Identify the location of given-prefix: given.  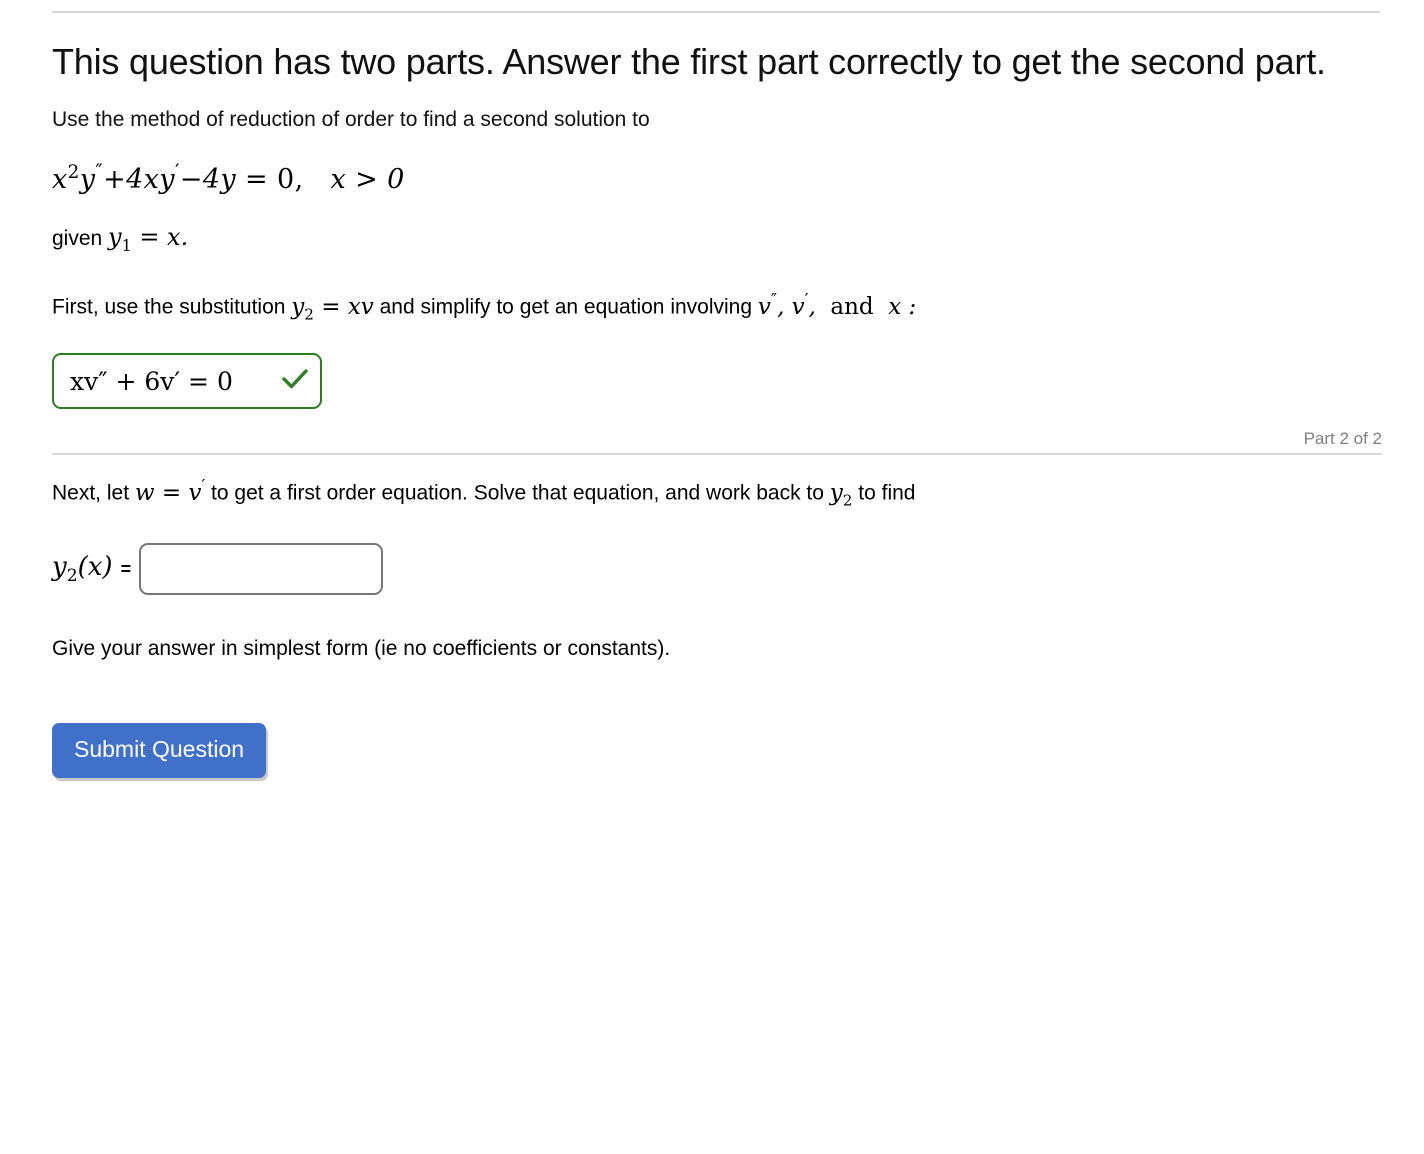
(80, 239).